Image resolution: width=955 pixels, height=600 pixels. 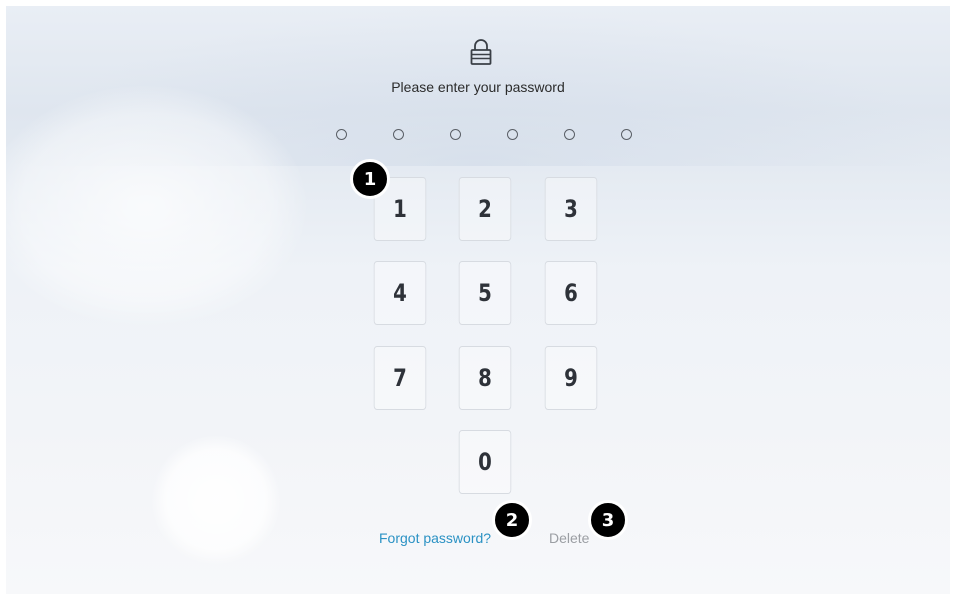 I want to click on annotation-badge-1: 1, so click(x=370, y=179).